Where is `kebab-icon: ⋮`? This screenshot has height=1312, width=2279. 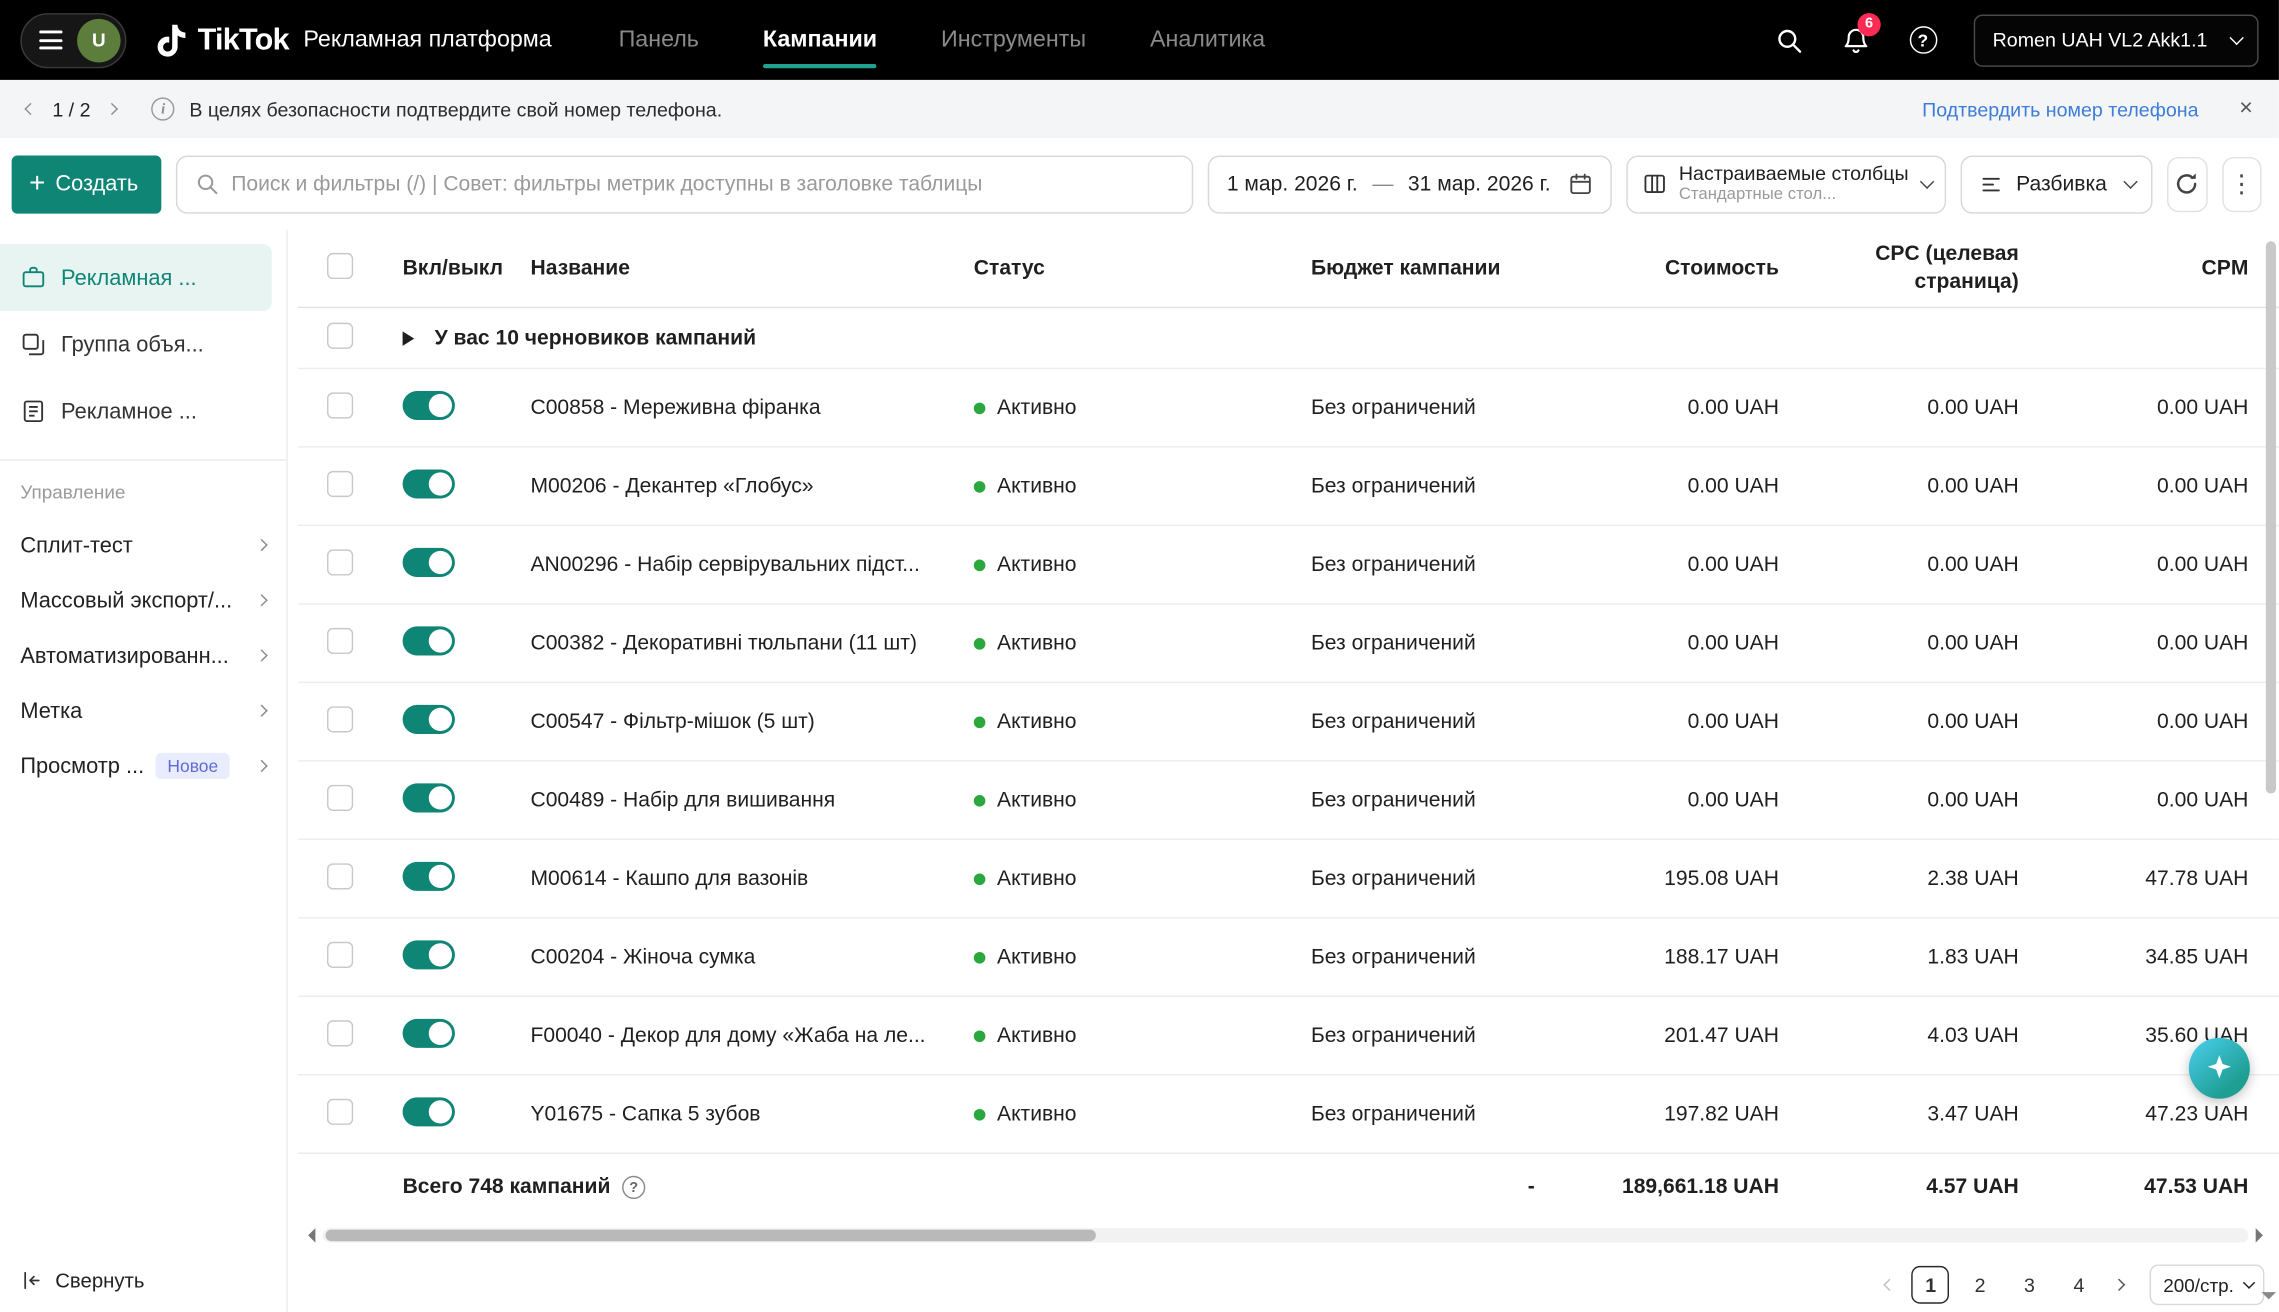 kebab-icon: ⋮ is located at coordinates (2241, 183).